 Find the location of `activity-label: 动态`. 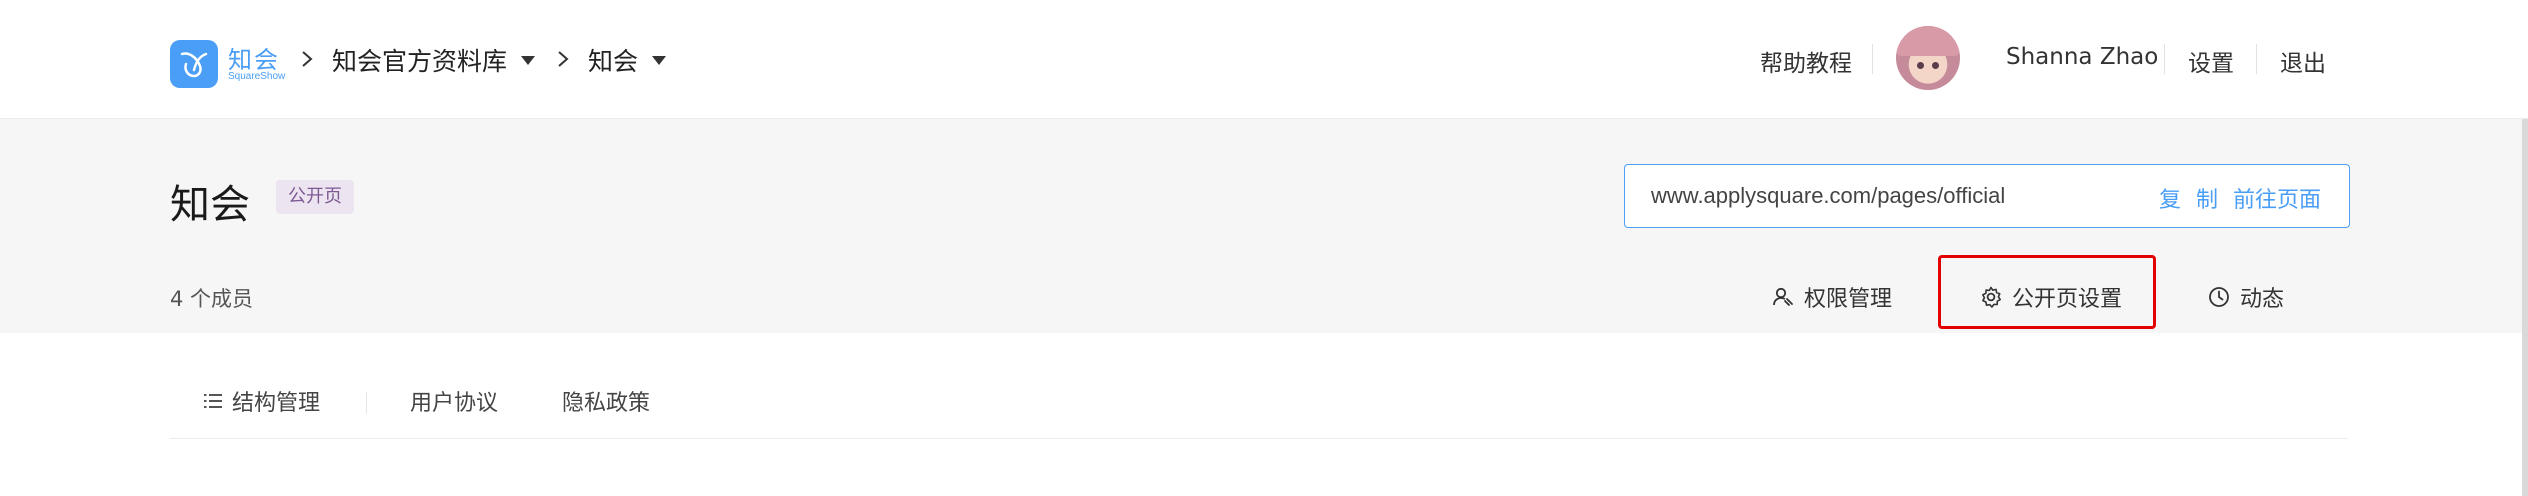

activity-label: 动态 is located at coordinates (2262, 299).